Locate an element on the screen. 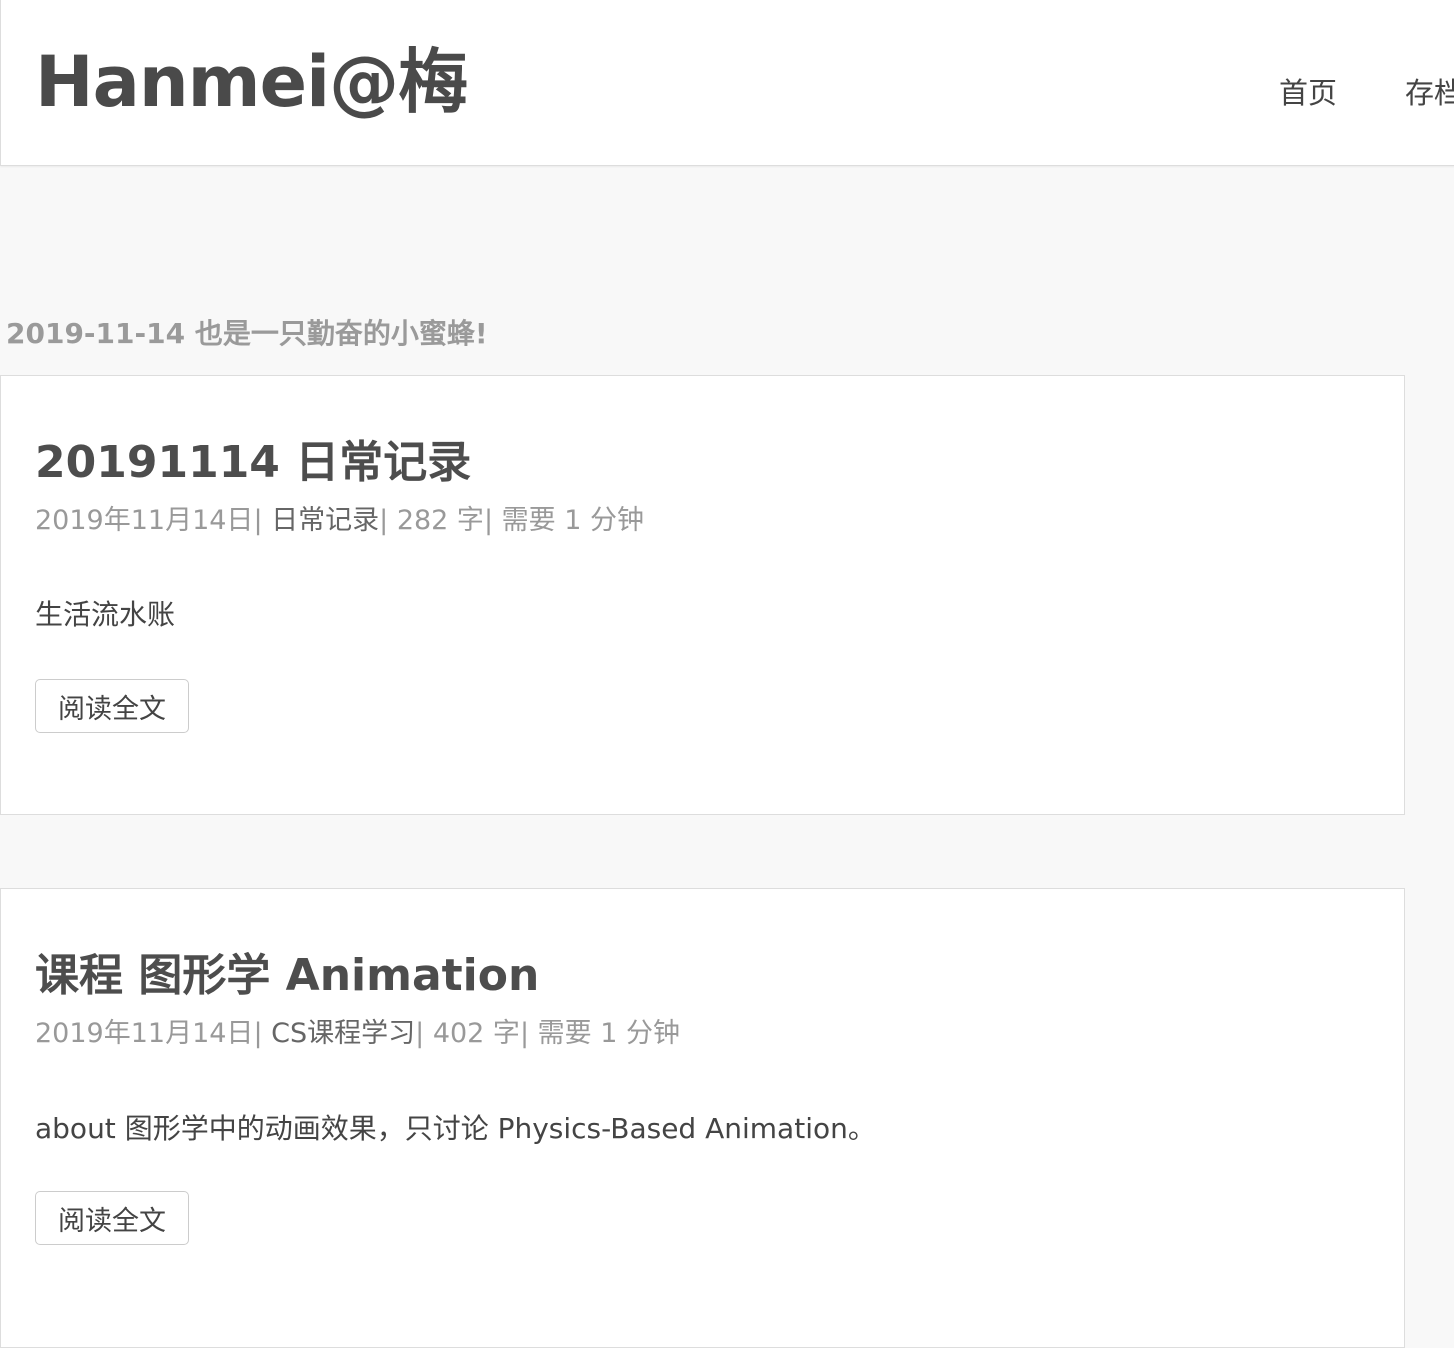 This screenshot has height=1348, width=1454. post-meta: 2019年11月14日| 日常记录| 282 字| 需要 1 分钟 is located at coordinates (339, 520).